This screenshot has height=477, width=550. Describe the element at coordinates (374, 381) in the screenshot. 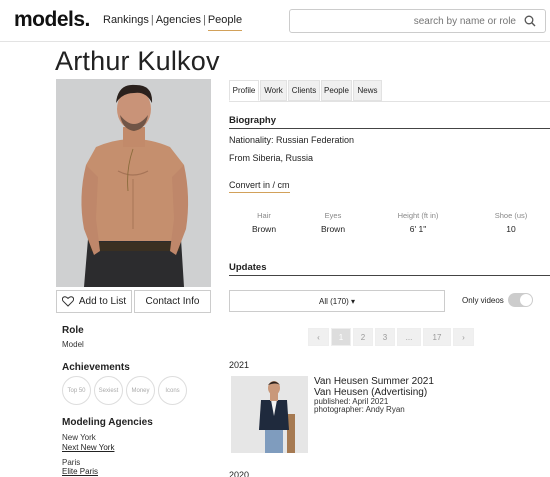

I see `campaign-title: Van Heusen Summer 2021` at that location.